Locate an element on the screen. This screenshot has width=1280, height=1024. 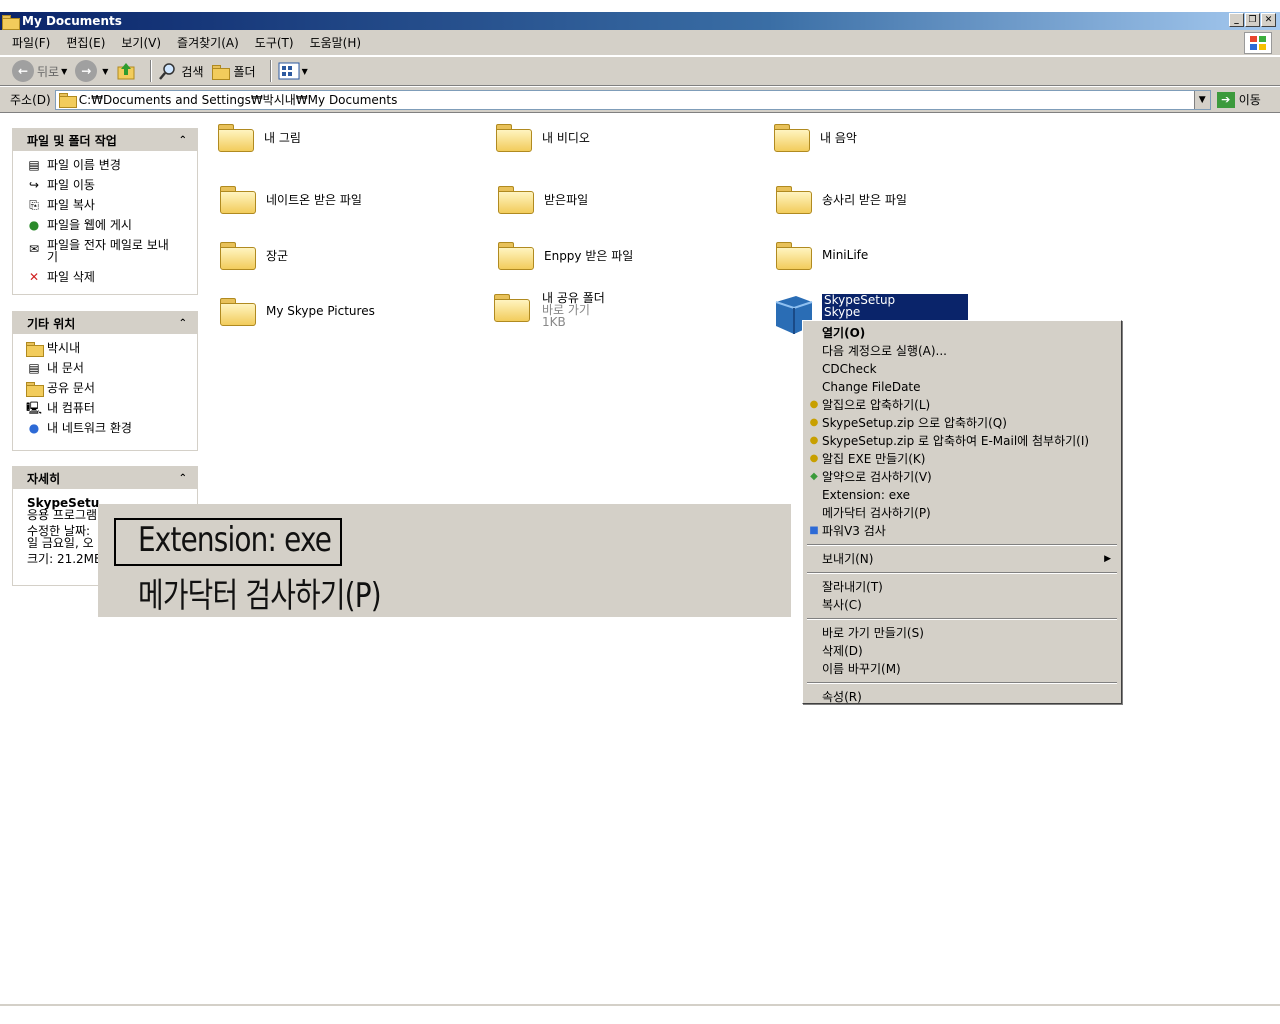
menu-edit: 편집(E) is located at coordinates (85, 42).